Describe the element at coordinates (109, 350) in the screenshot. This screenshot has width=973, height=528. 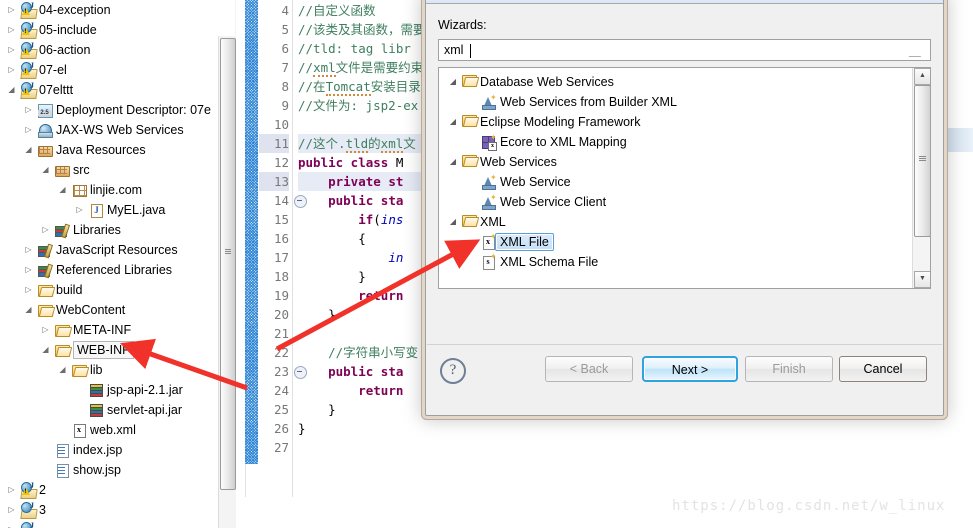
I see `tree-item-web-inf: ◢ WEB-INF` at that location.